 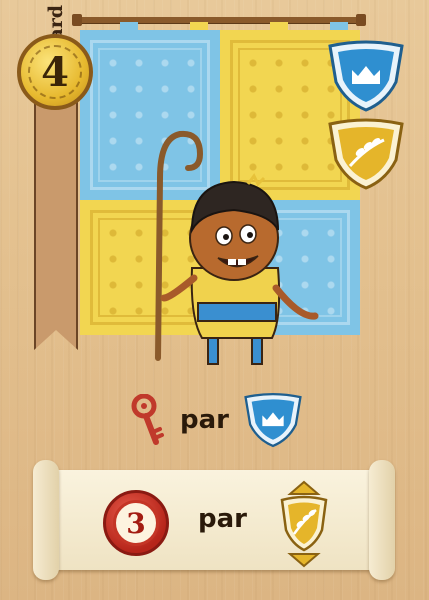 What do you see at coordinates (222, 519) in the screenshot?
I see `reward-connector-2: par` at bounding box center [222, 519].